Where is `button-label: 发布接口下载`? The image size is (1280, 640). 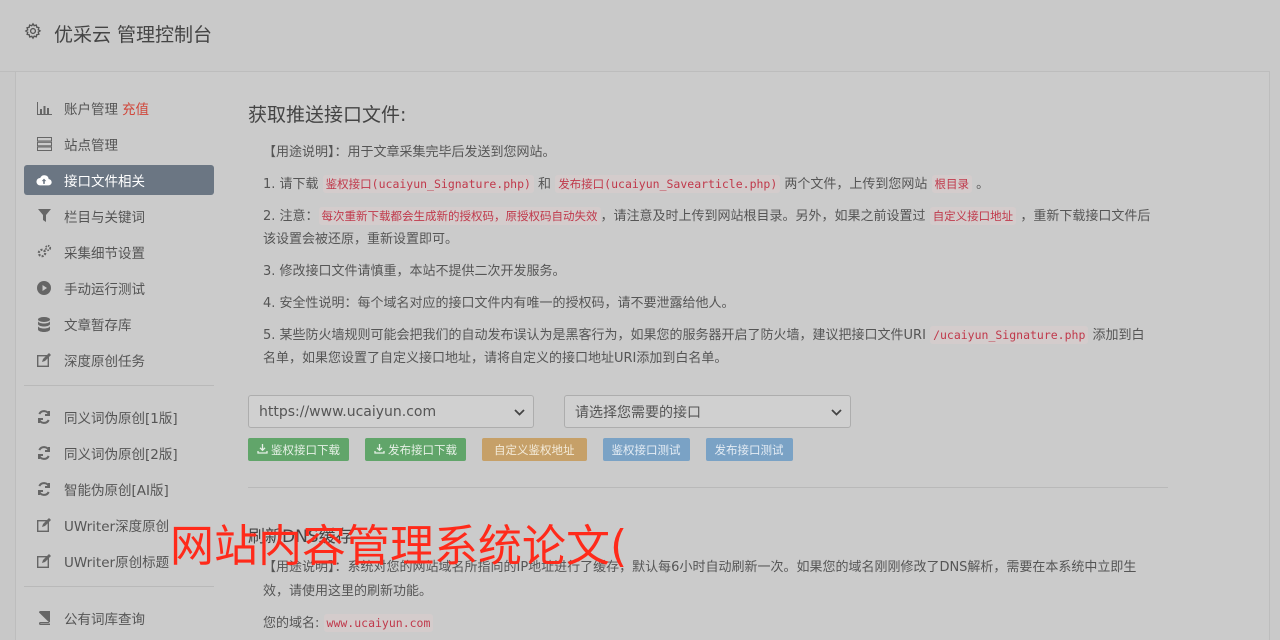
button-label: 发布接口下载 is located at coordinates (422, 449).